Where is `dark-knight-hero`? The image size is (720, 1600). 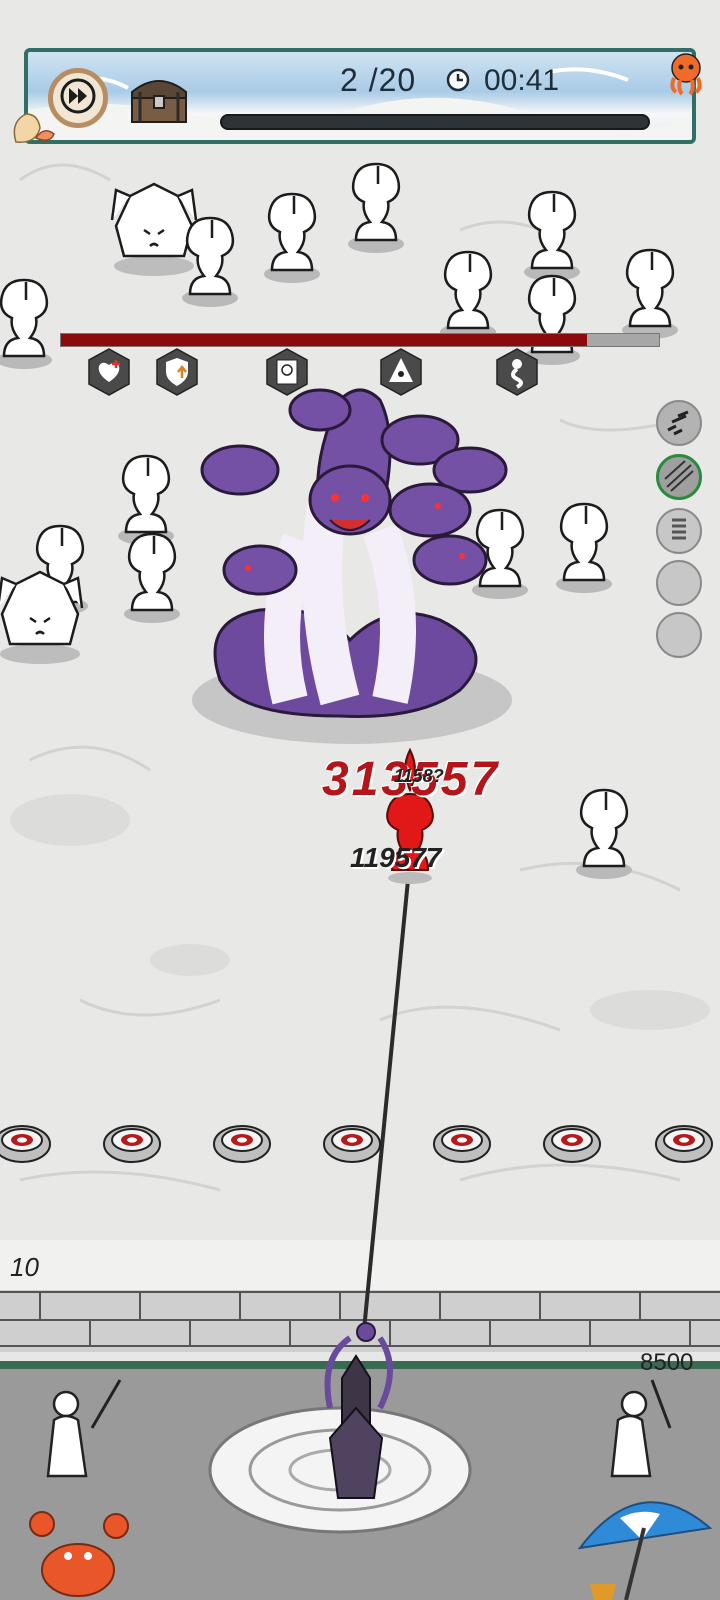 dark-knight-hero is located at coordinates (345, 1413).